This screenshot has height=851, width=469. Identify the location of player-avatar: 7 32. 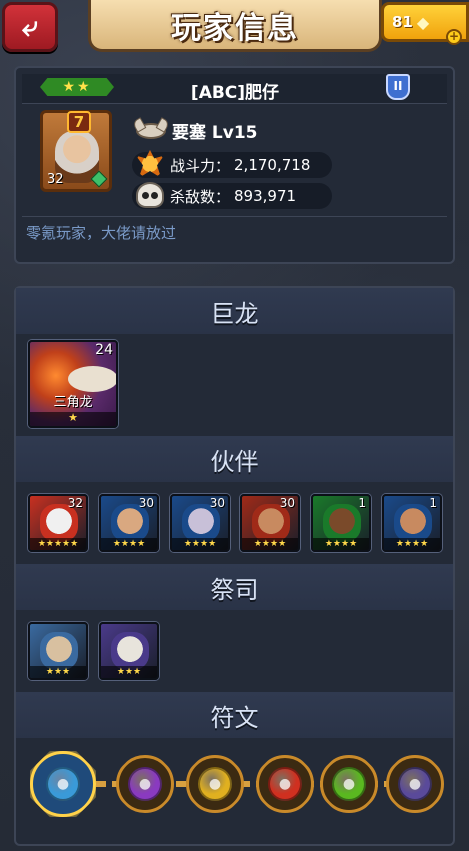
(76, 151).